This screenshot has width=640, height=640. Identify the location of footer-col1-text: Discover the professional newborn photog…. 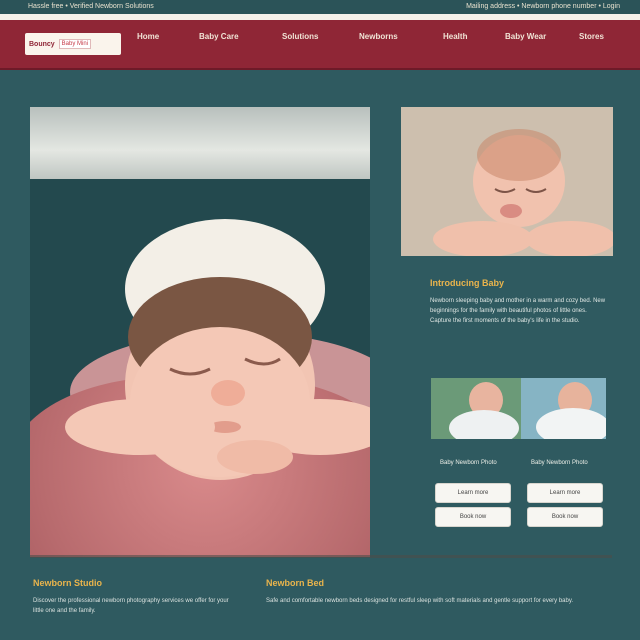
(131, 606).